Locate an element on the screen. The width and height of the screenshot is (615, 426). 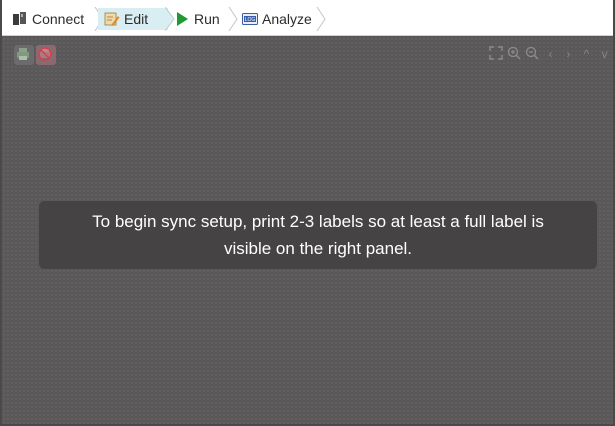
log-icon-text: LOG is located at coordinates (250, 20).